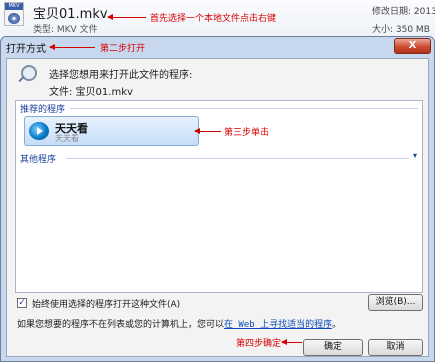  What do you see at coordinates (401, 30) in the screenshot?
I see `file-size: 大小: 350 MB` at bounding box center [401, 30].